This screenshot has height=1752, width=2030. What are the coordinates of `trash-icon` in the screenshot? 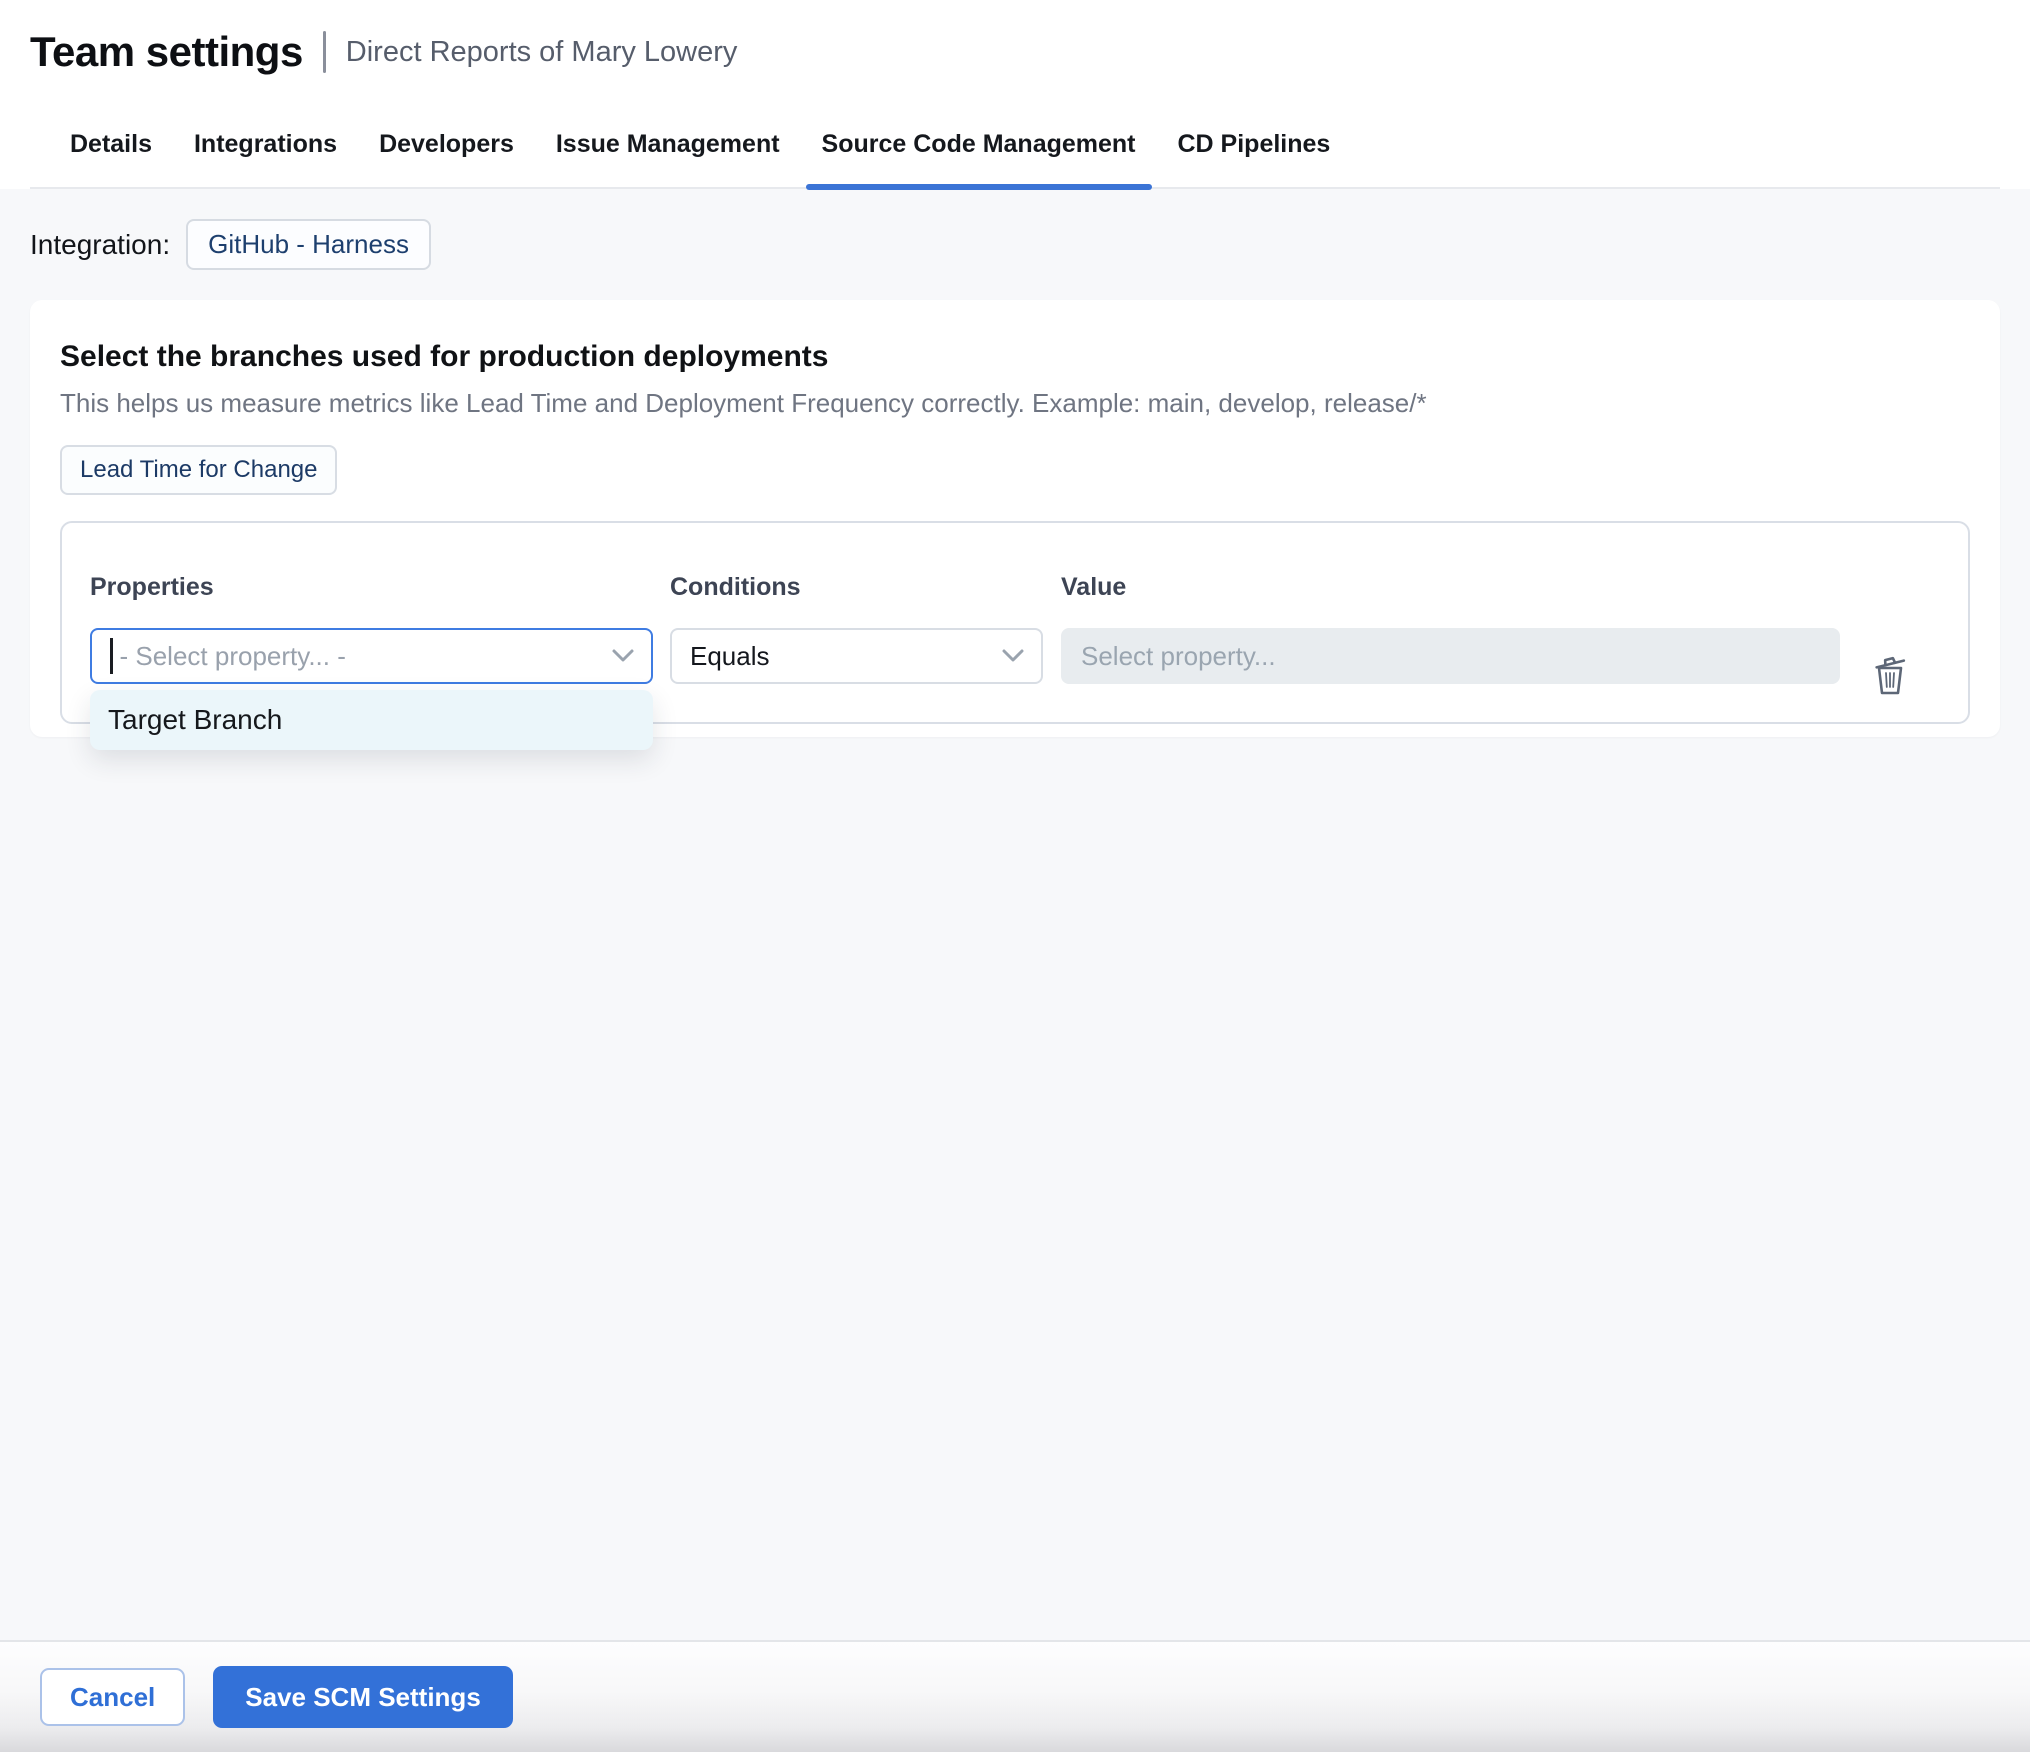 It's located at (1890, 677).